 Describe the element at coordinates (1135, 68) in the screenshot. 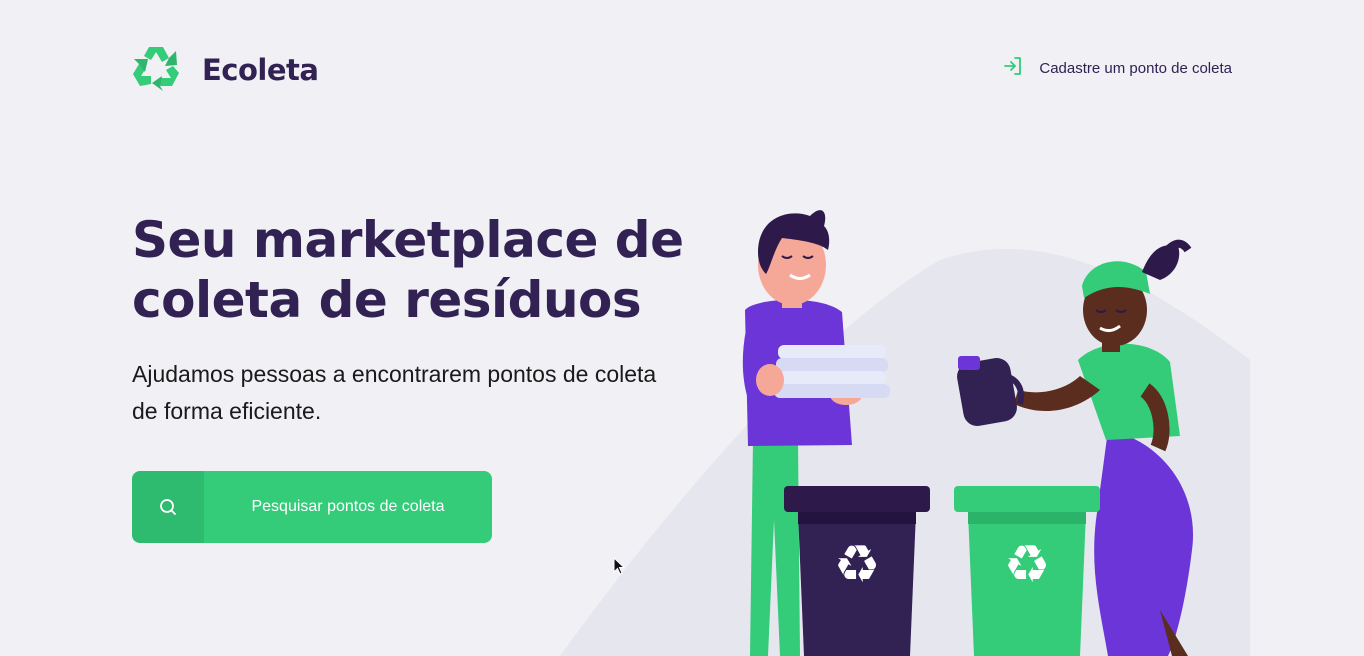

I see `register-link-label: Cadastre um ponto de coleta` at that location.